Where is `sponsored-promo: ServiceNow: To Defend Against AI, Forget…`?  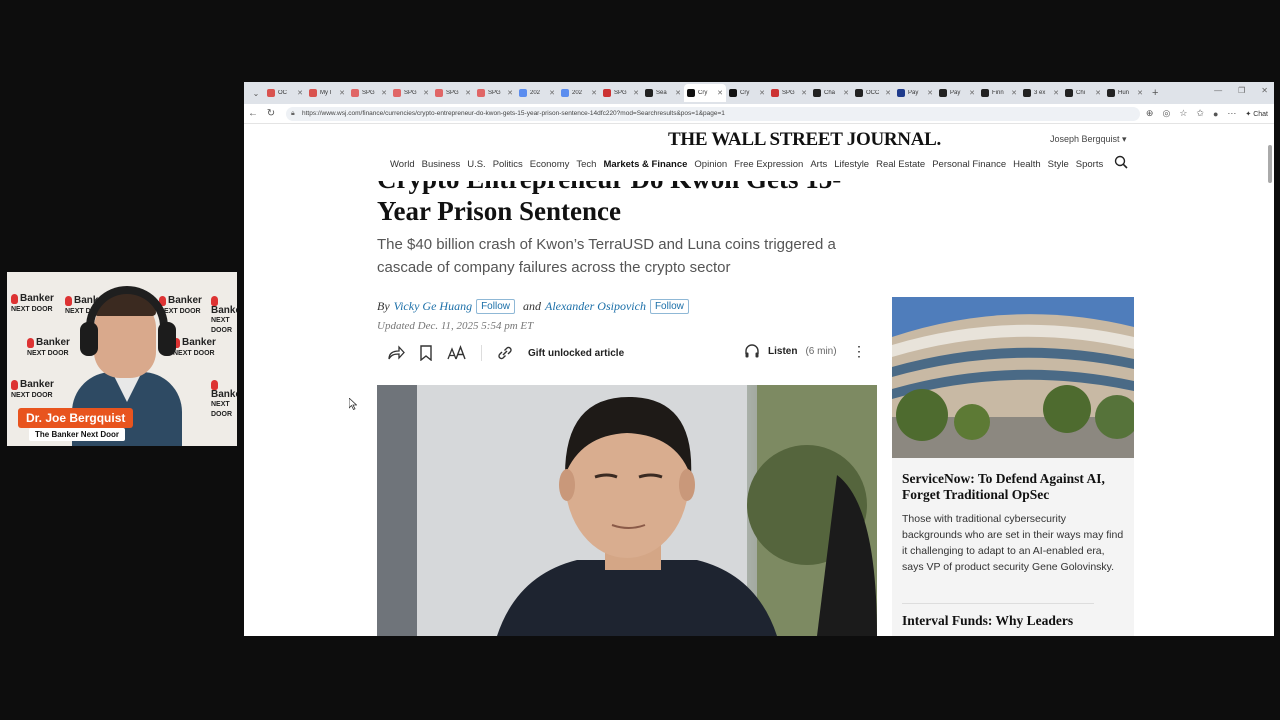 sponsored-promo: ServiceNow: To Defend Against AI, Forget… is located at coordinates (1013, 466).